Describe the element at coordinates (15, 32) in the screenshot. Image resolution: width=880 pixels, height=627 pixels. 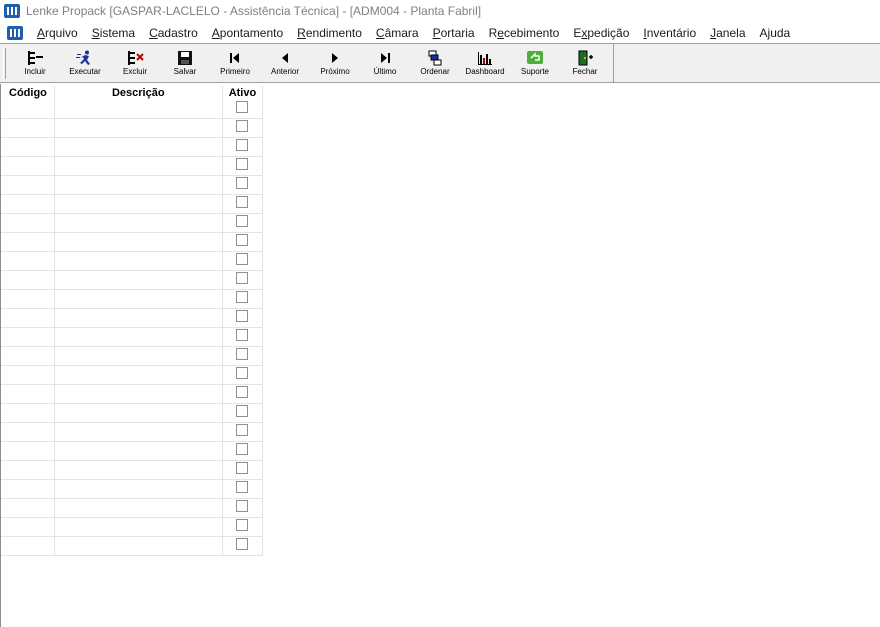
I see `document-window-icon` at that location.